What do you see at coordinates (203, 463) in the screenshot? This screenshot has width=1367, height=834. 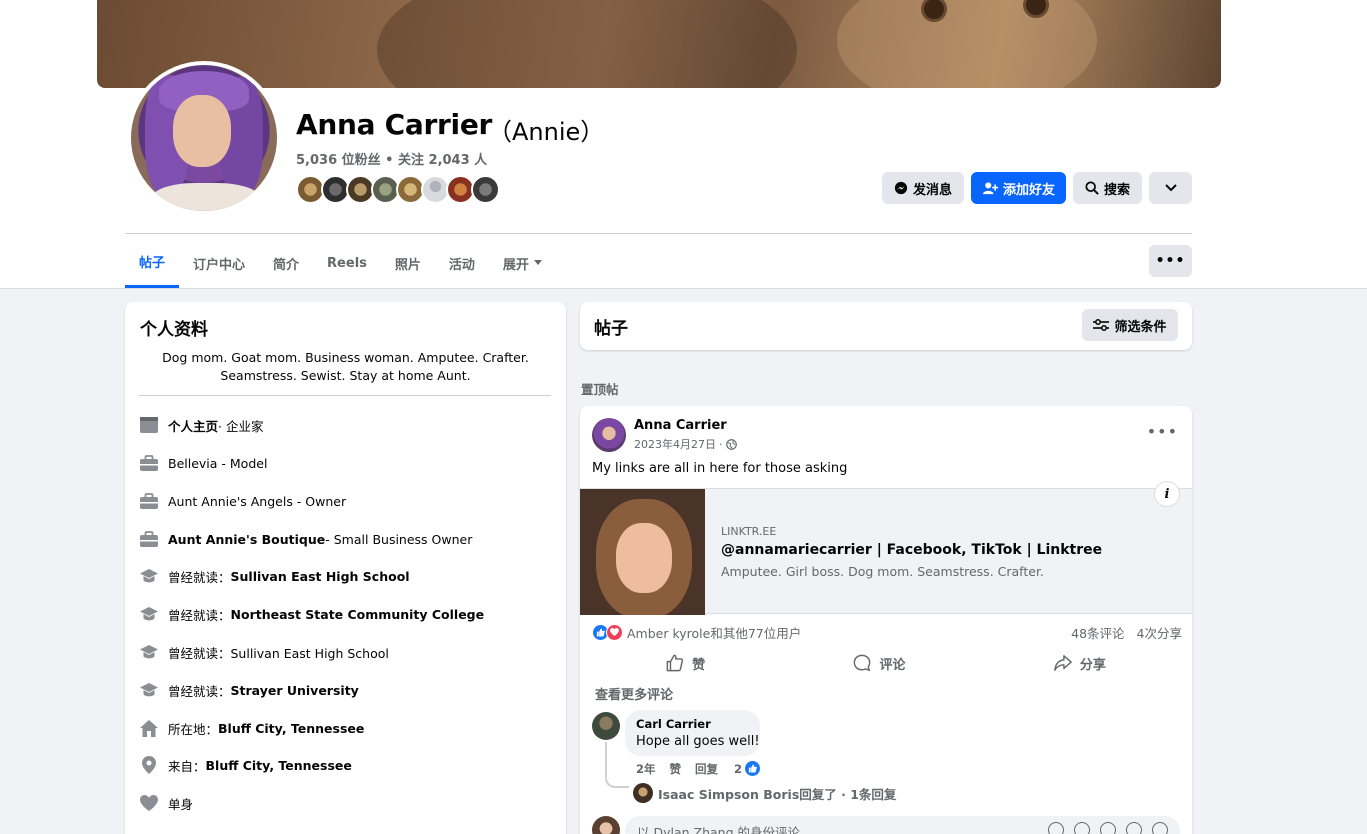 I see `intro-item-work: Bellevia - Model` at bounding box center [203, 463].